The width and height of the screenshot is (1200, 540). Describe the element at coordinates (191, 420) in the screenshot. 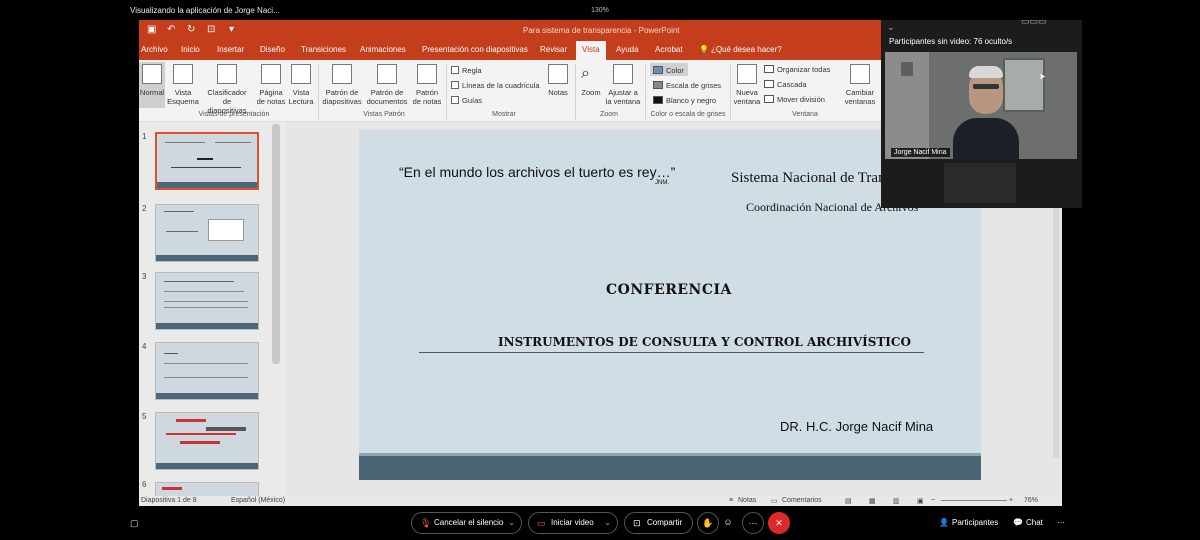

I see `thumb-diagram-box` at that location.